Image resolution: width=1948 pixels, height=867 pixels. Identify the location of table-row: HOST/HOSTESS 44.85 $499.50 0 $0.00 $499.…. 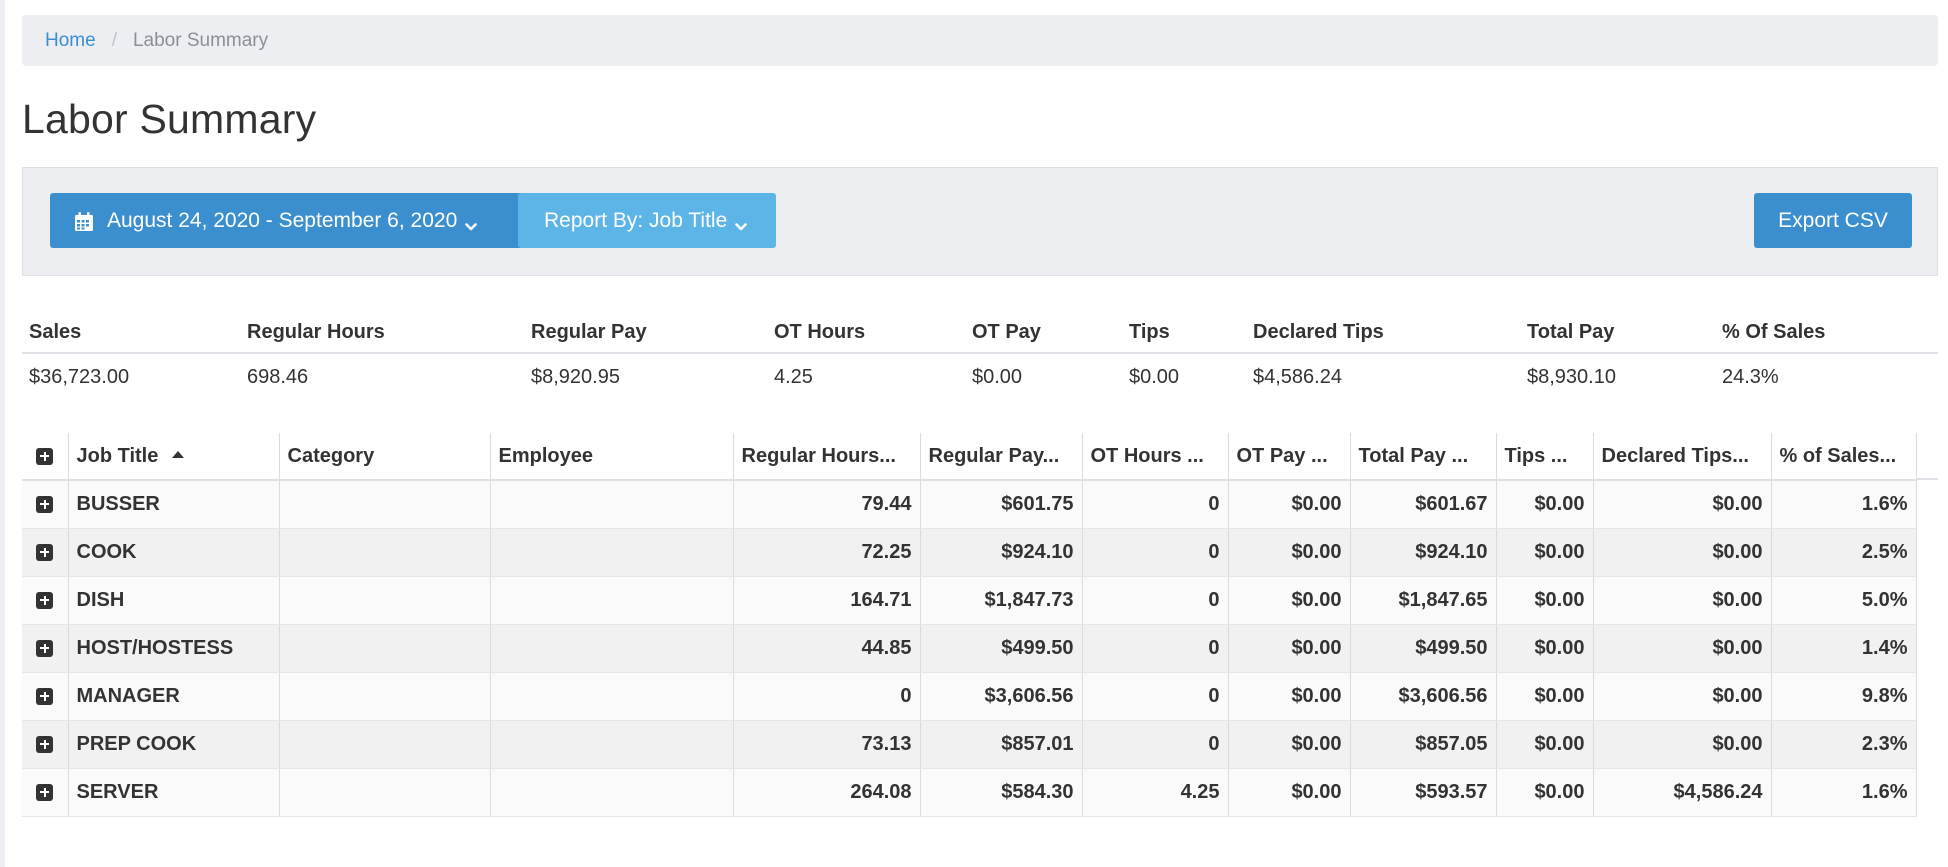
(969, 648).